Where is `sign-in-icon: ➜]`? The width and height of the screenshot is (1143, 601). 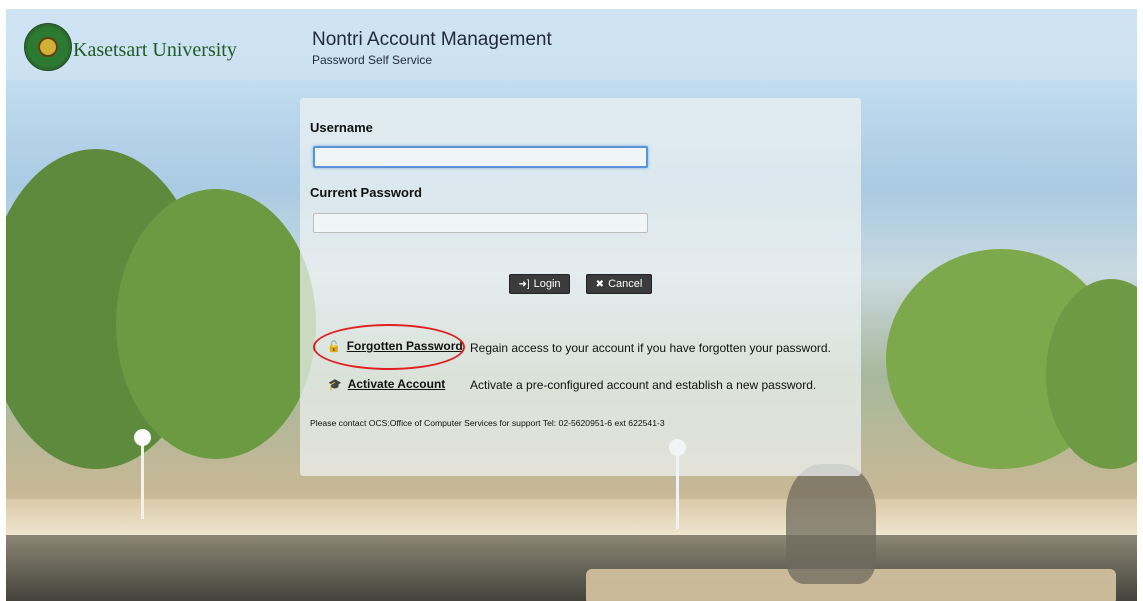
sign-in-icon: ➜] is located at coordinates (524, 284).